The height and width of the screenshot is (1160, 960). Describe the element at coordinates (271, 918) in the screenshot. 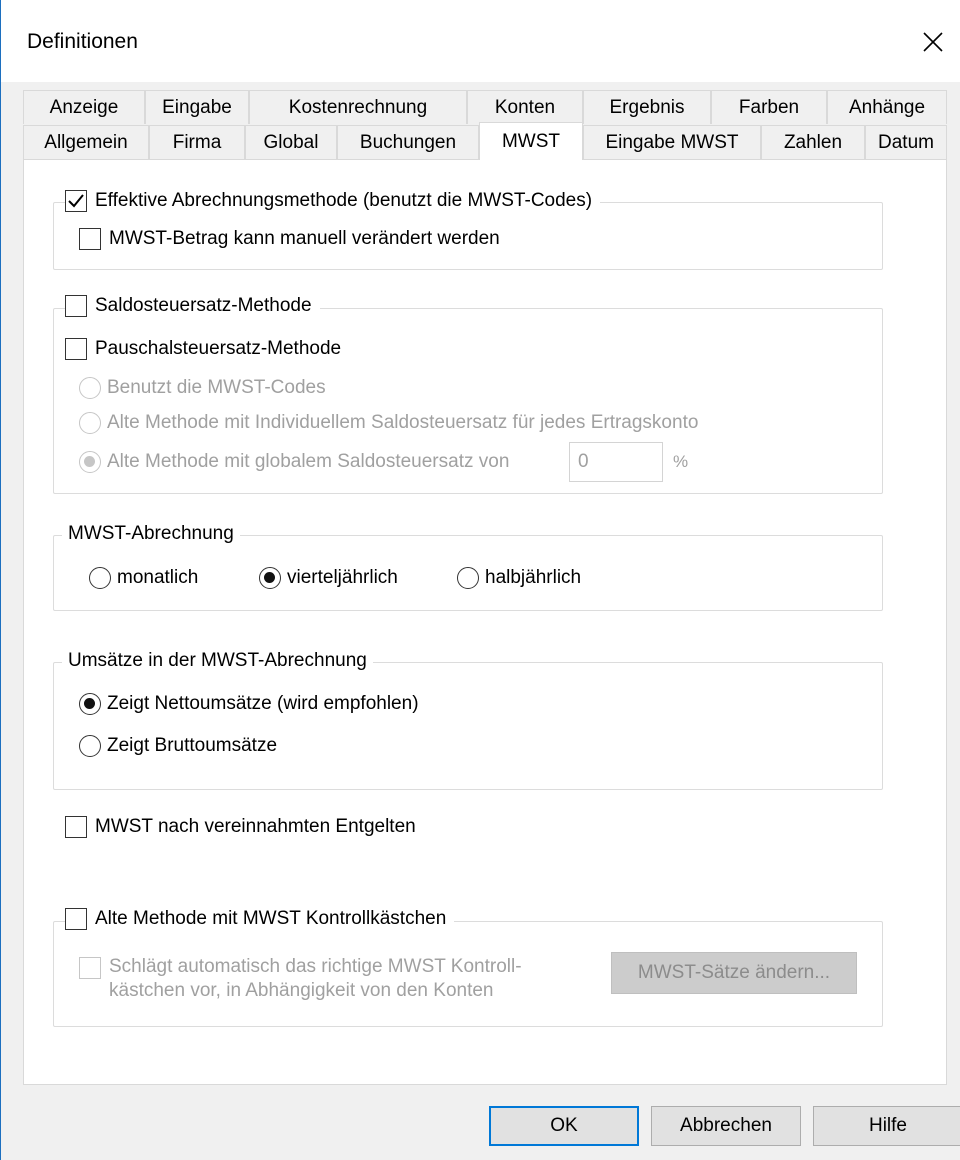

I see `control-box-method-label: Alte Methode mit MWST Kontrollkästchen` at that location.